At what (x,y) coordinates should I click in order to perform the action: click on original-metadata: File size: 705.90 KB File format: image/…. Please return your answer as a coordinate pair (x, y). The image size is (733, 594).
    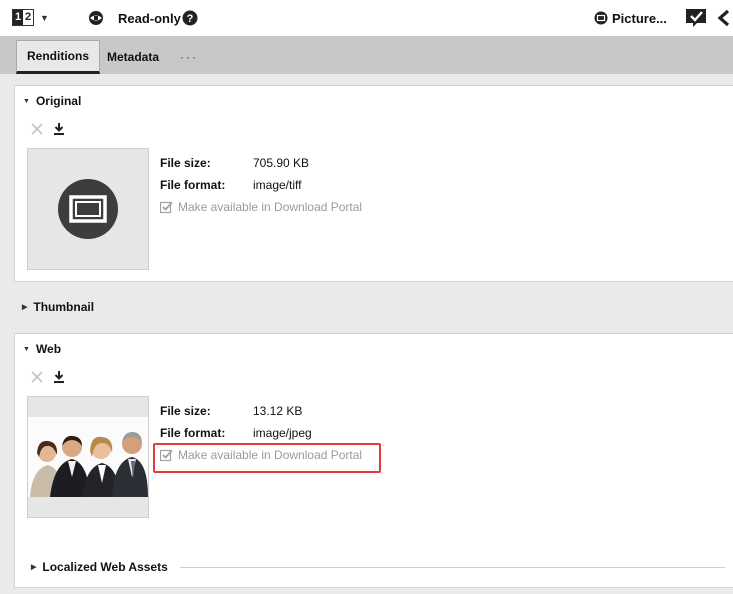
    Looking at the image, I should click on (261, 185).